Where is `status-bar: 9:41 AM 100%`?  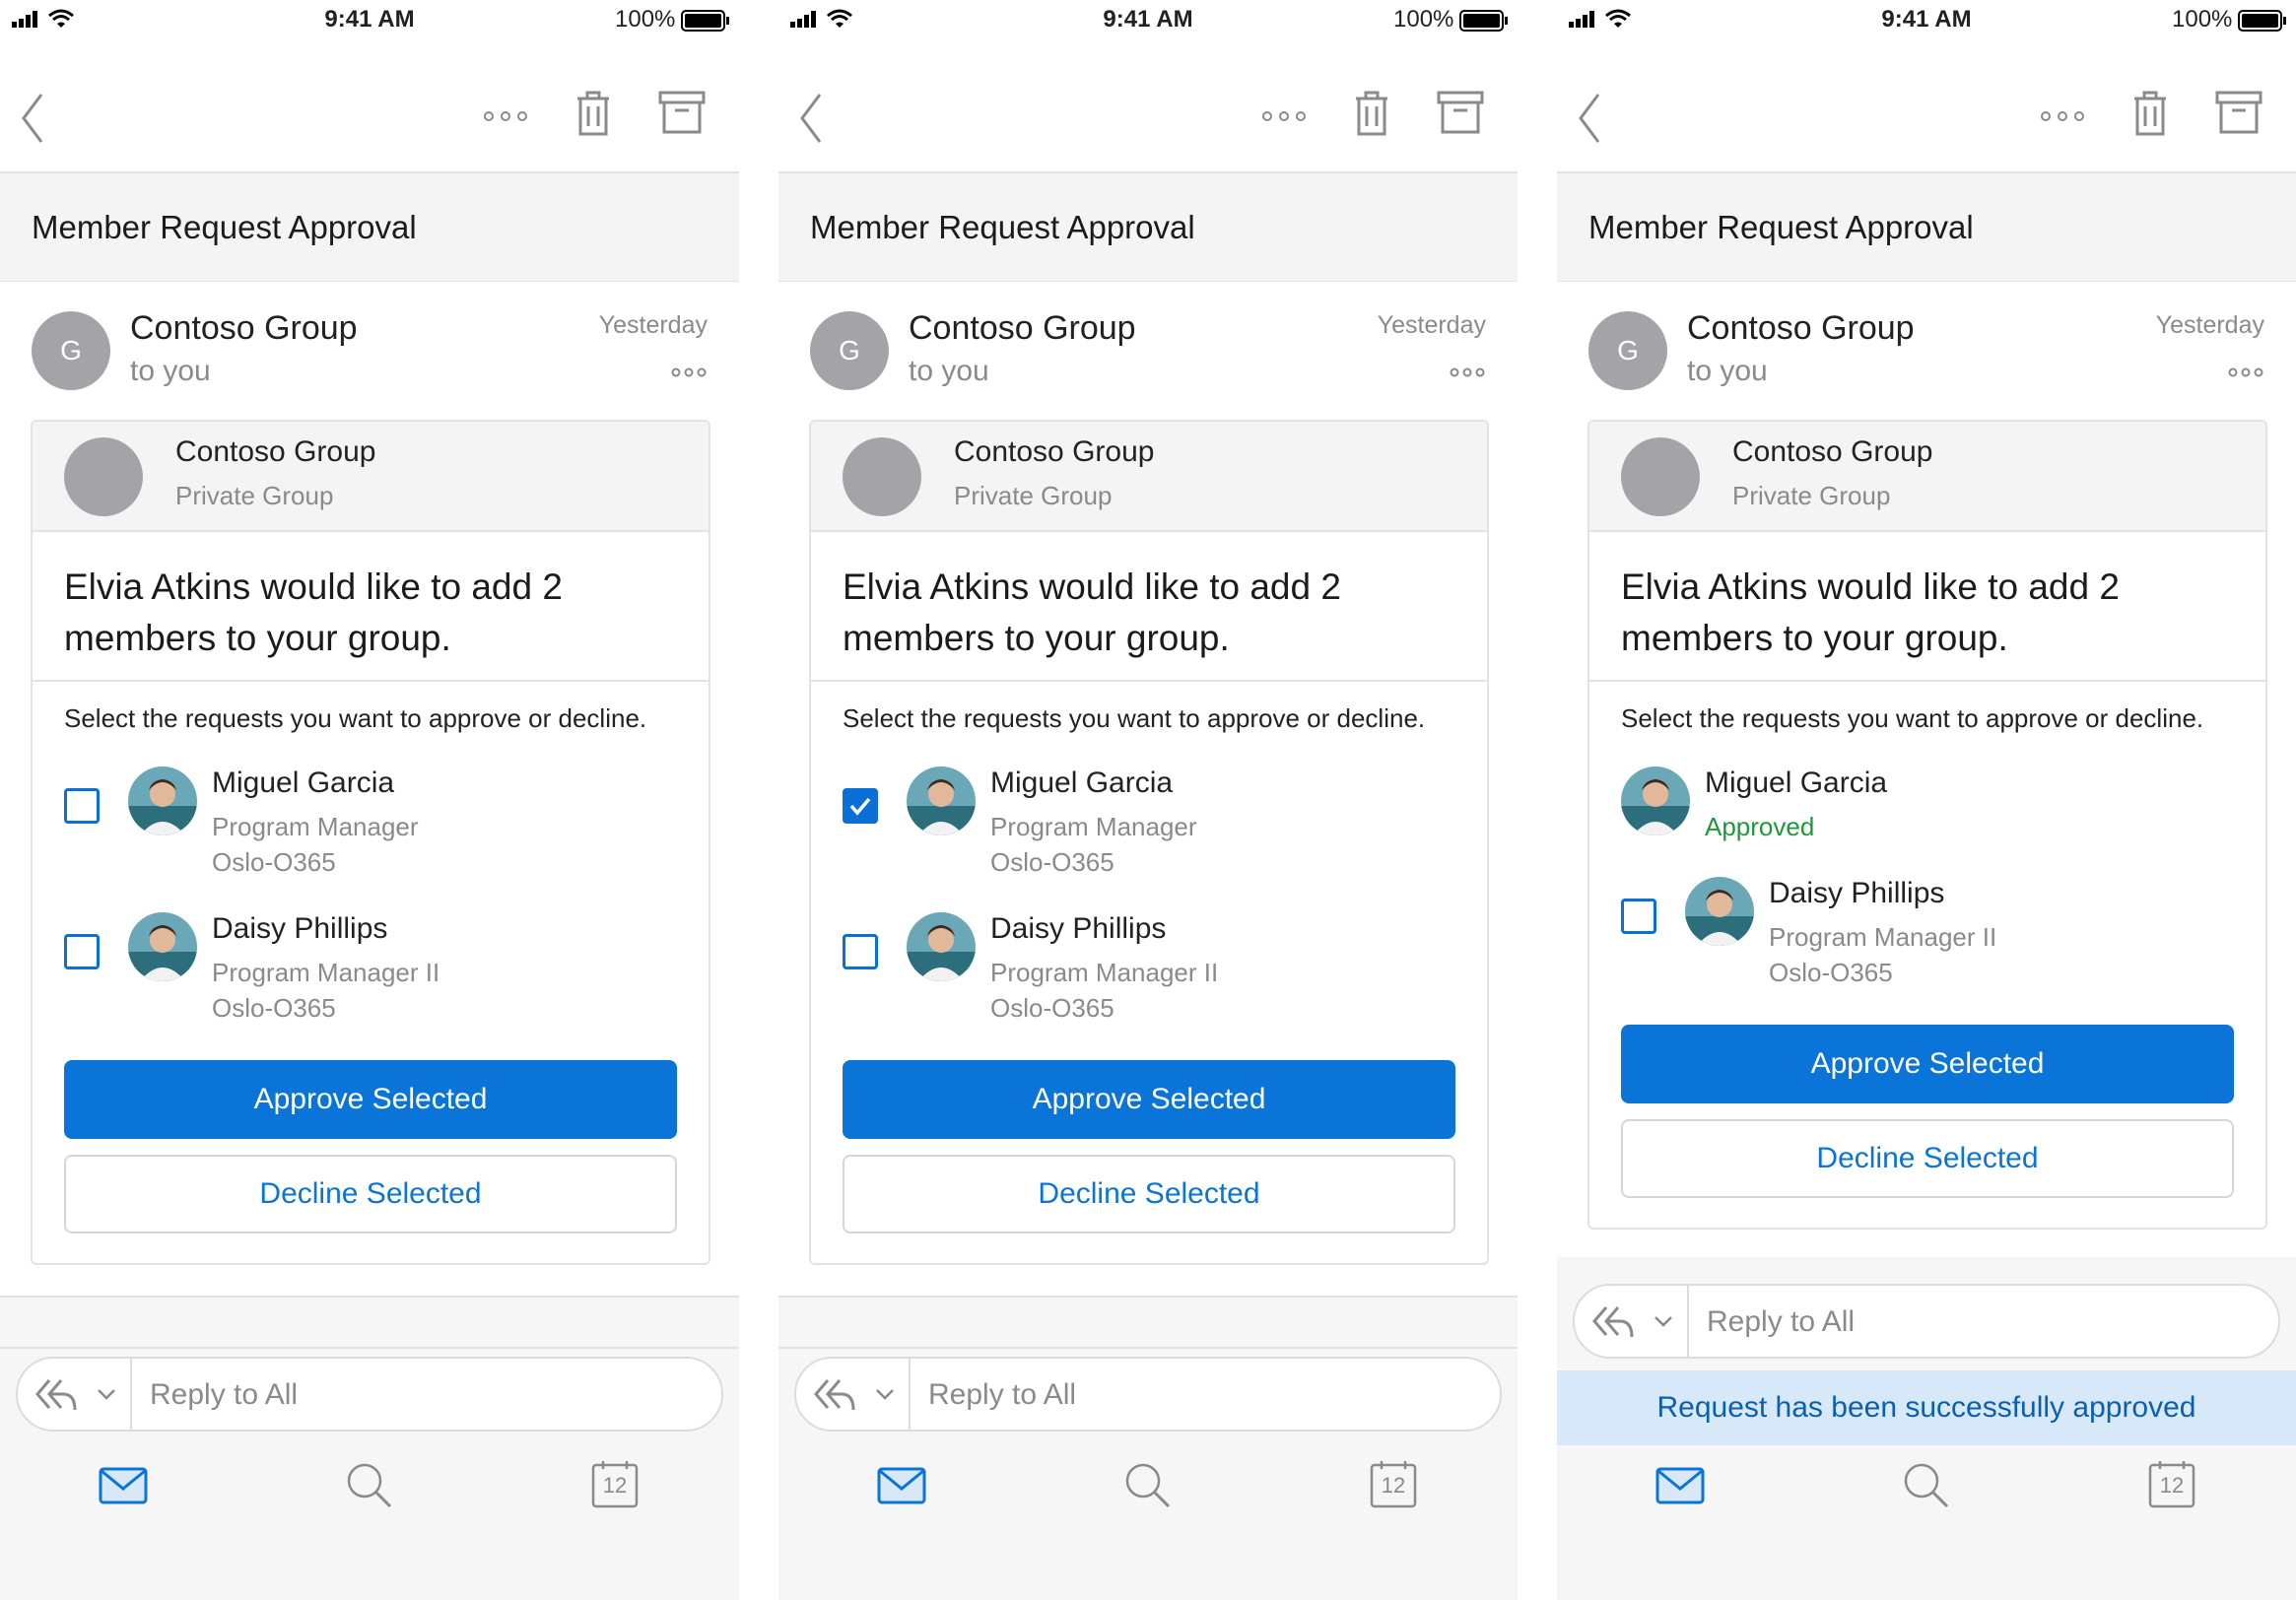
status-bar: 9:41 AM 100% is located at coordinates (369, 19).